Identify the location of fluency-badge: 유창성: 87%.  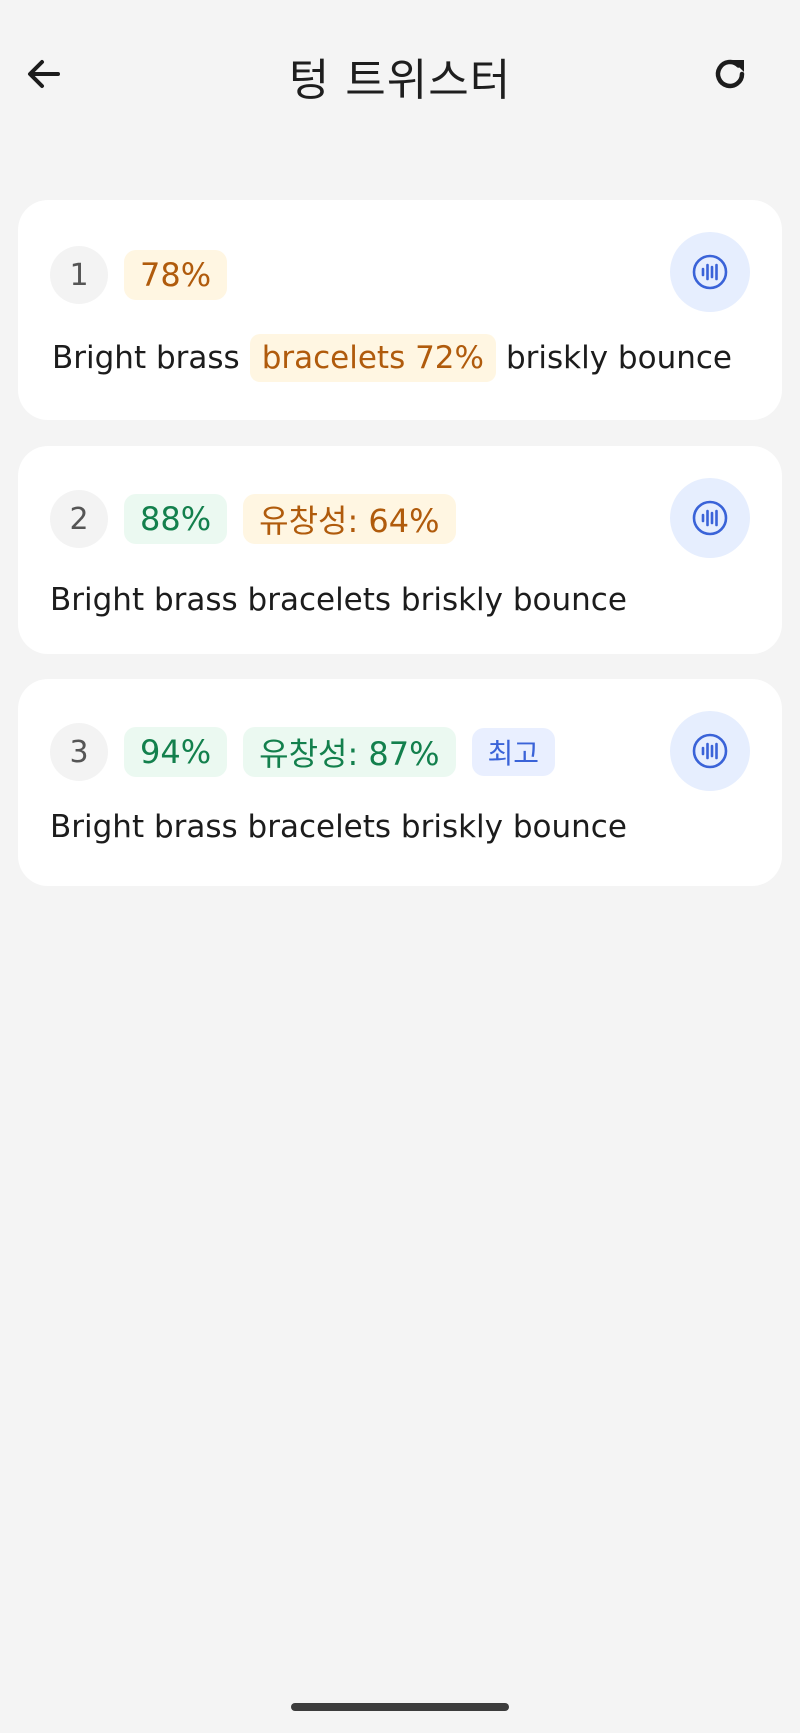
(349, 752).